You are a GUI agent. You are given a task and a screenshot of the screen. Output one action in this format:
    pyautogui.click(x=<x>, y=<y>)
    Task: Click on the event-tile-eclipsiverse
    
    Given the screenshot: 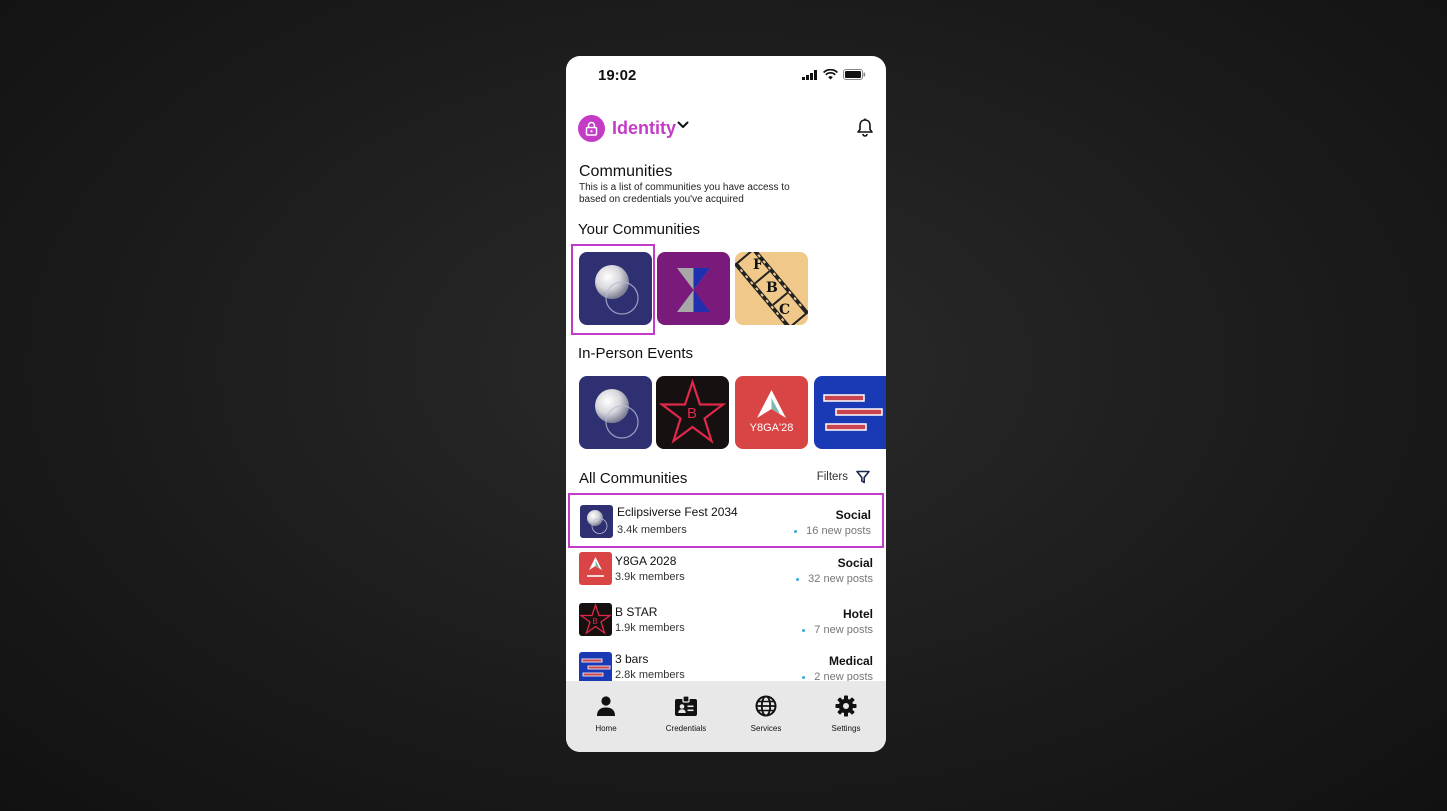 What is the action you would take?
    pyautogui.click(x=615, y=412)
    